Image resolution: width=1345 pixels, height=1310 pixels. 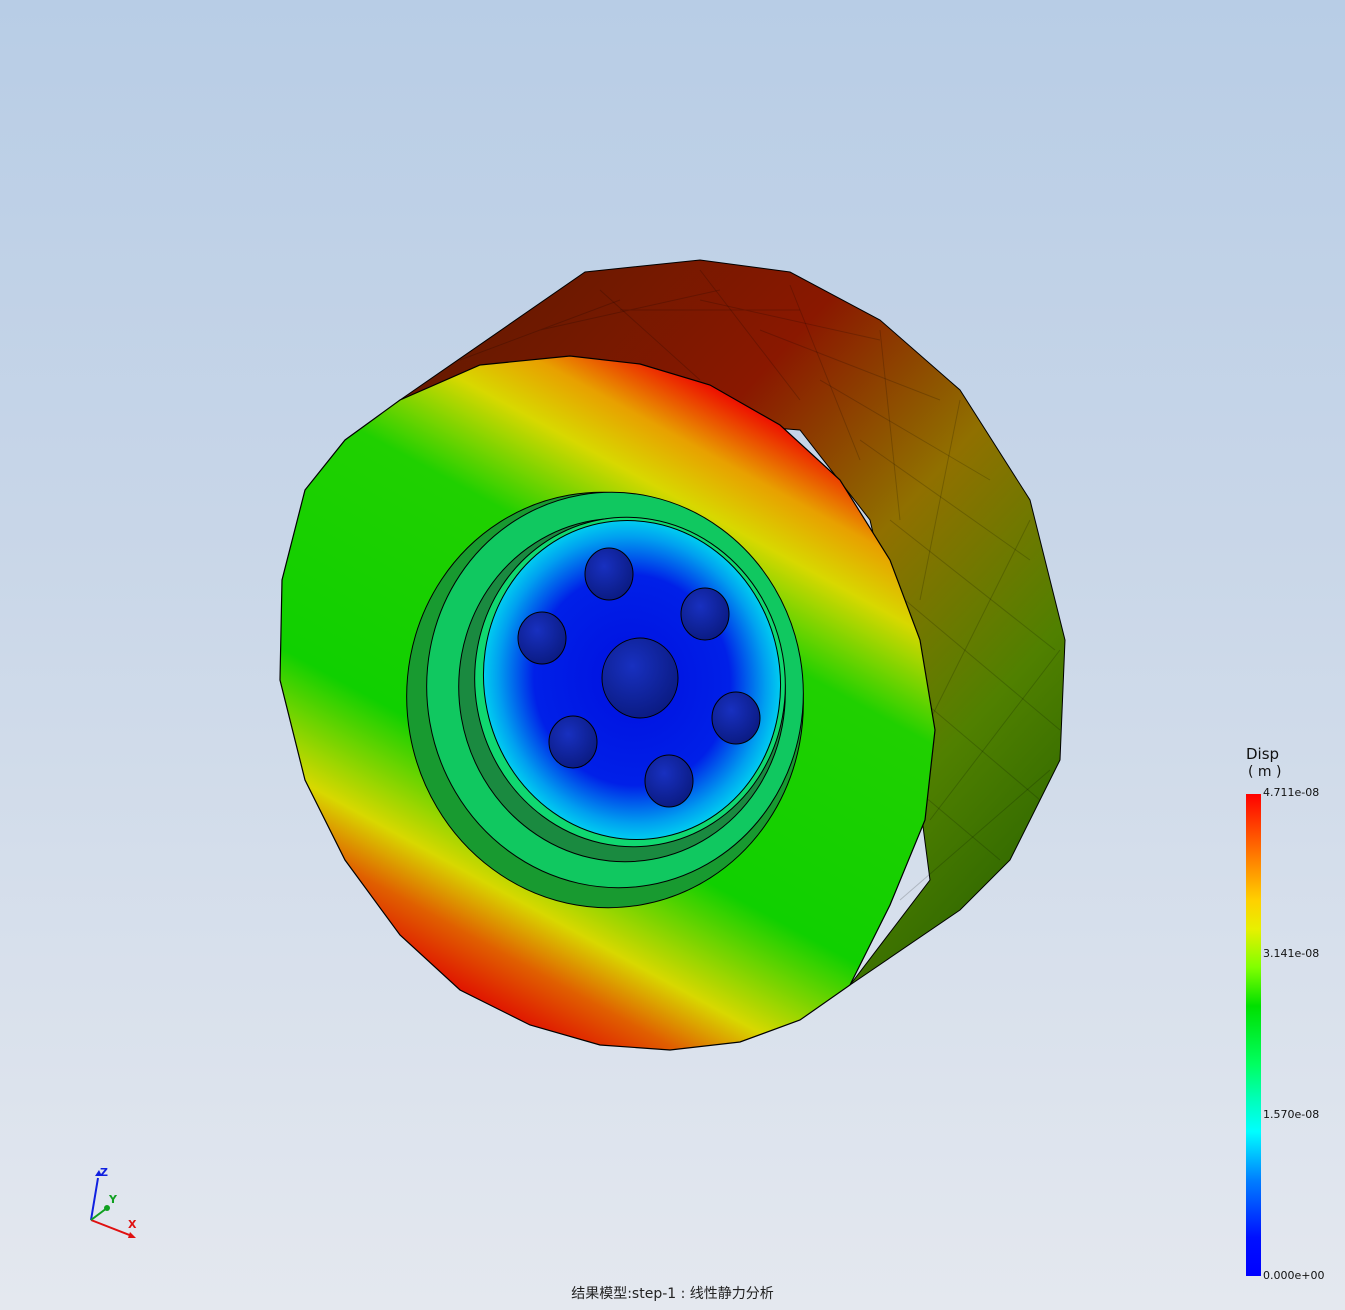 I want to click on legend-tick: 3.141e-08, so click(x=1291, y=953).